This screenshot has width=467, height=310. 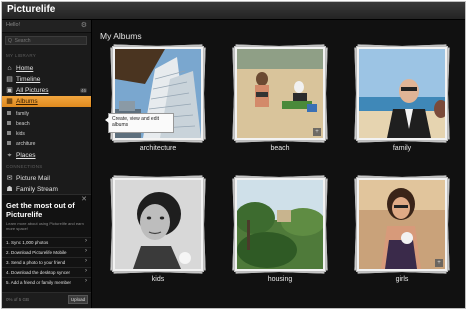 What do you see at coordinates (40, 210) in the screenshot?
I see `promo-title: Get the most out of Picturelife` at bounding box center [40, 210].